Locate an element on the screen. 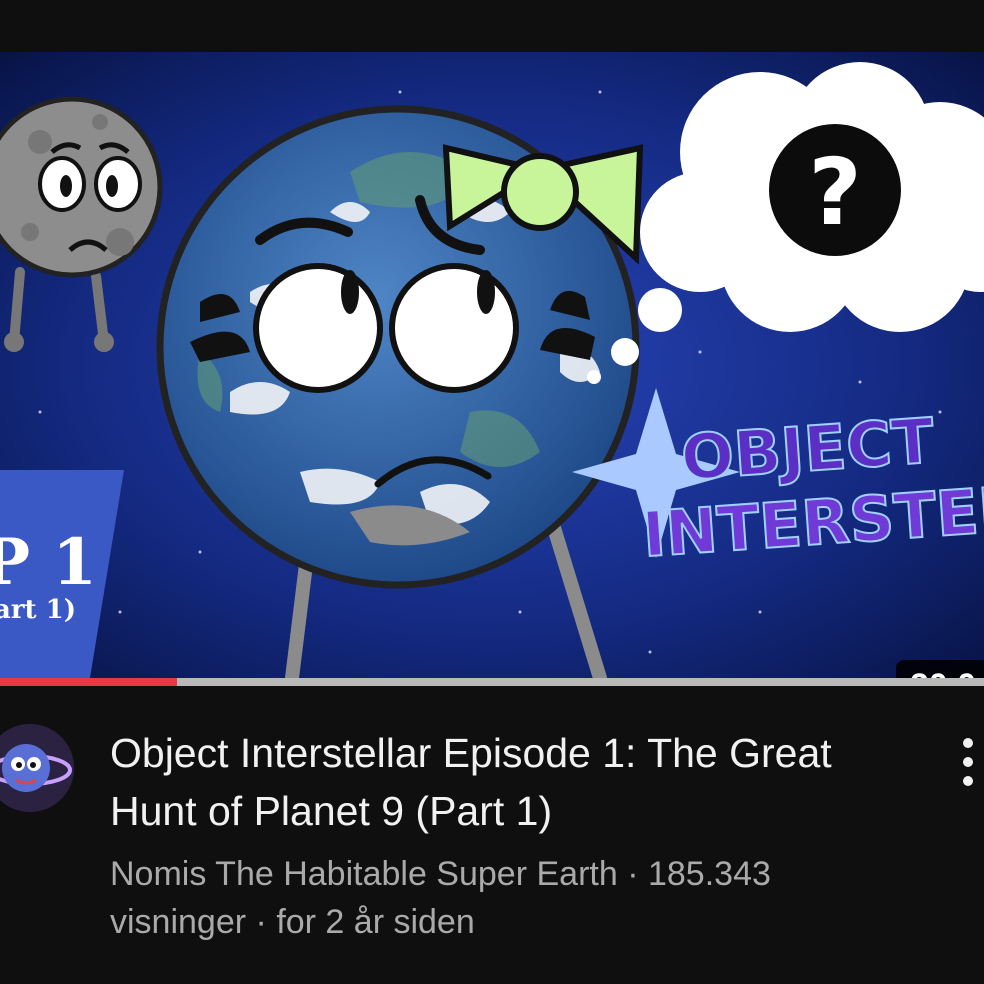  part-label: art 1) is located at coordinates (38, 610).